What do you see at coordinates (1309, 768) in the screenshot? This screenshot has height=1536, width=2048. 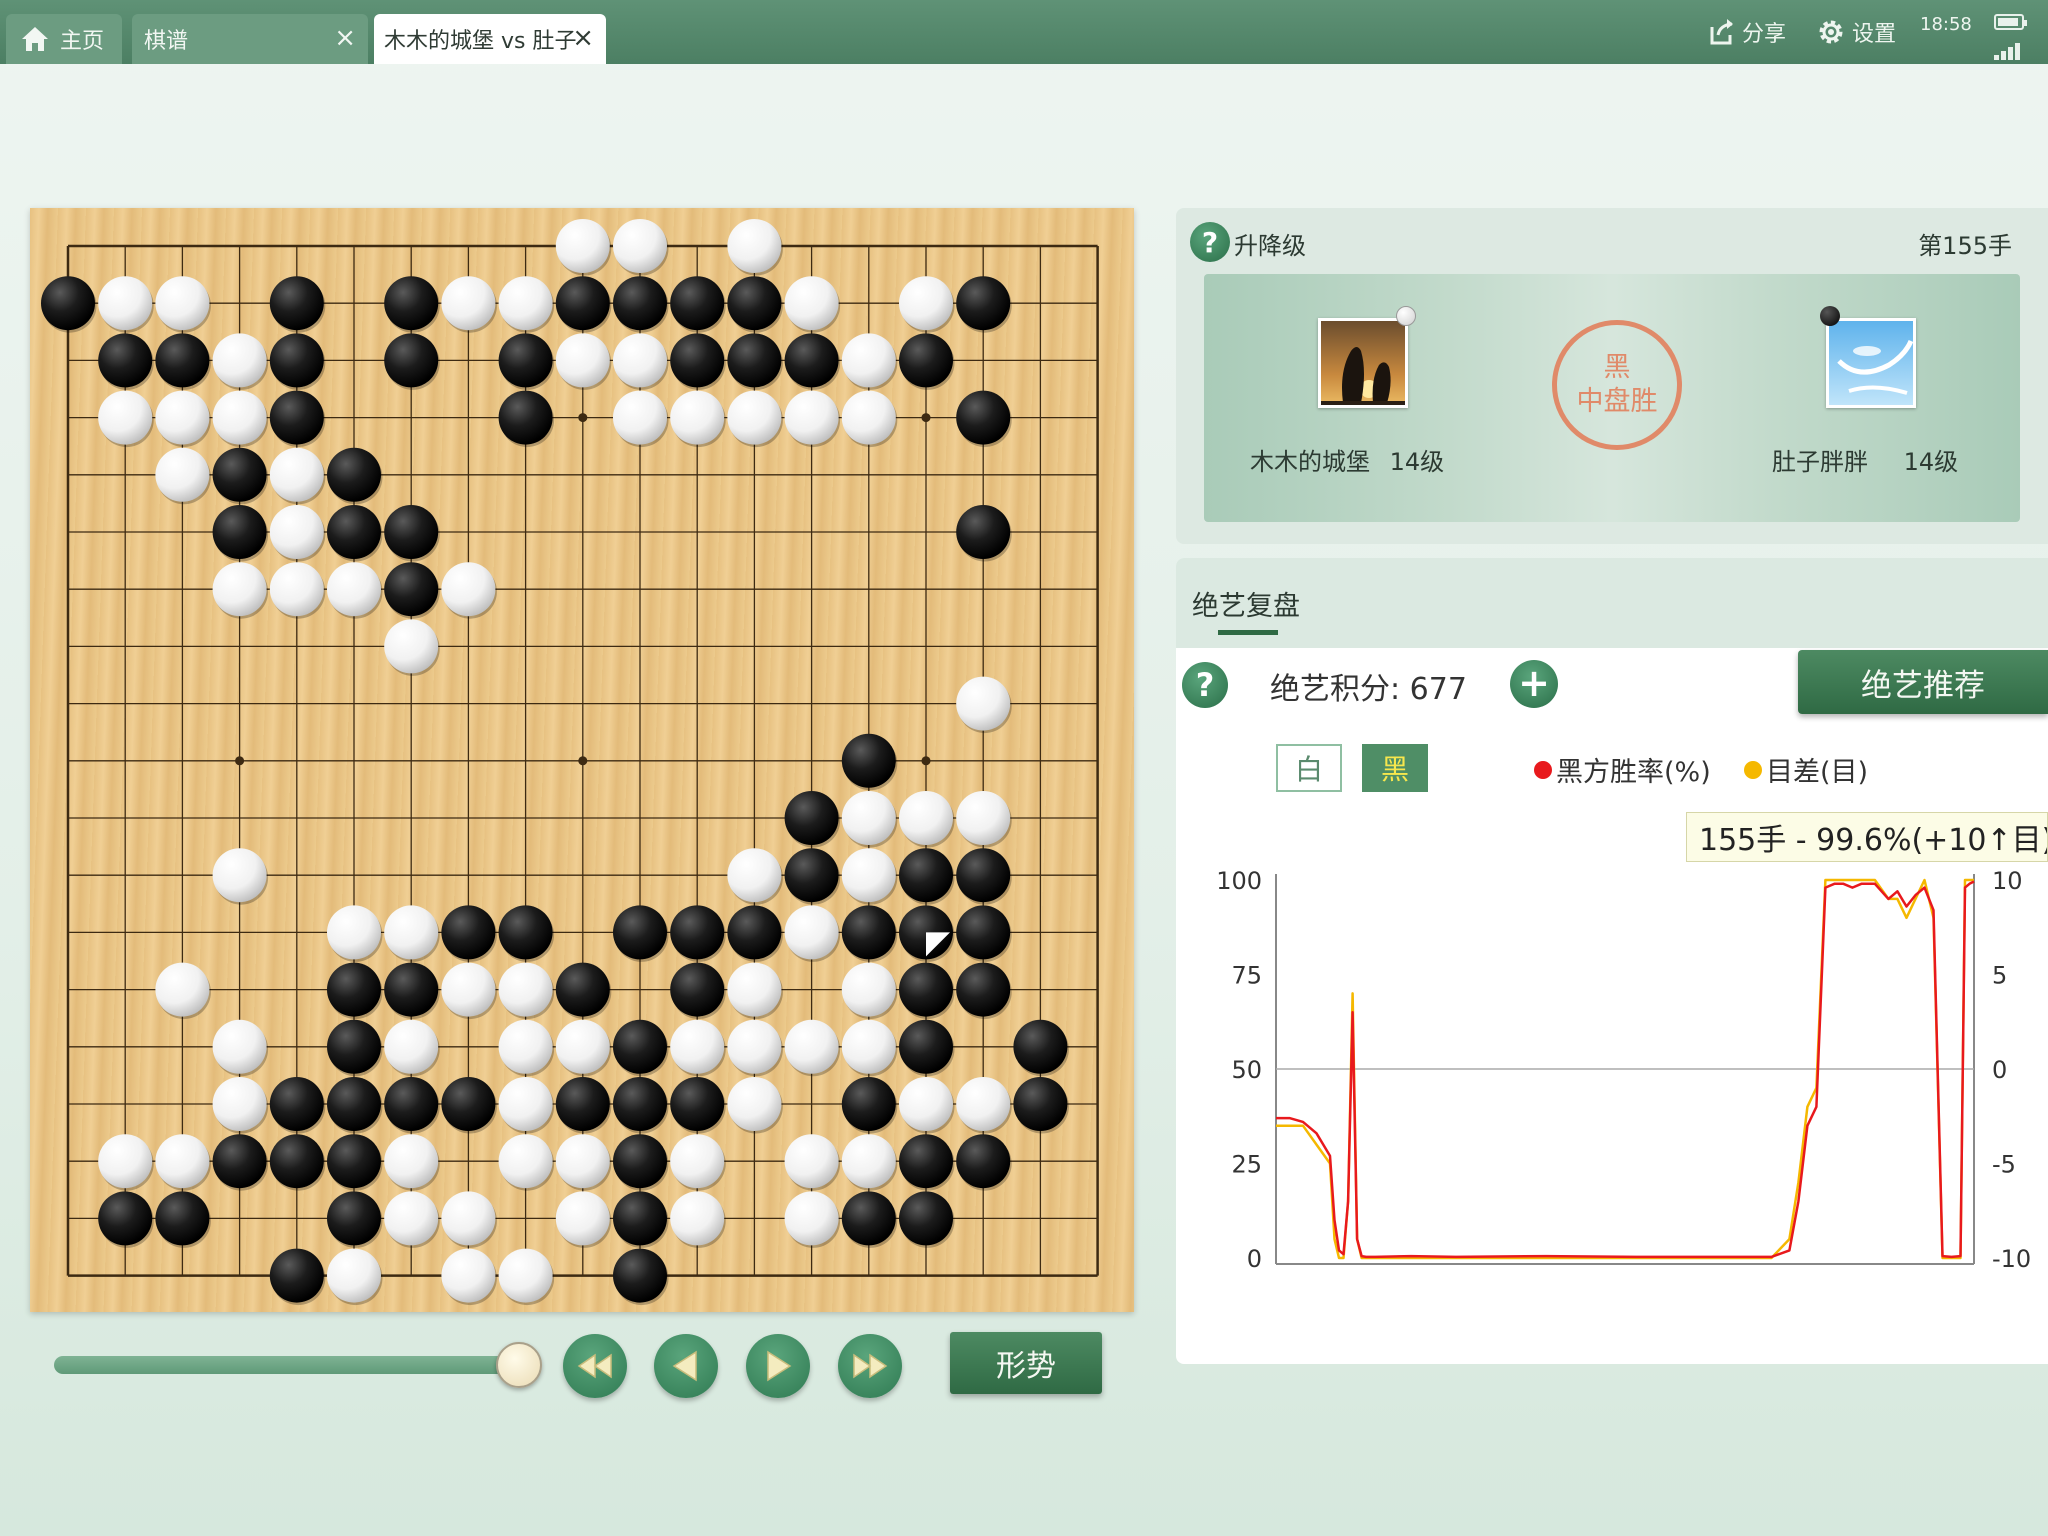 I see `white-toggle: 白` at bounding box center [1309, 768].